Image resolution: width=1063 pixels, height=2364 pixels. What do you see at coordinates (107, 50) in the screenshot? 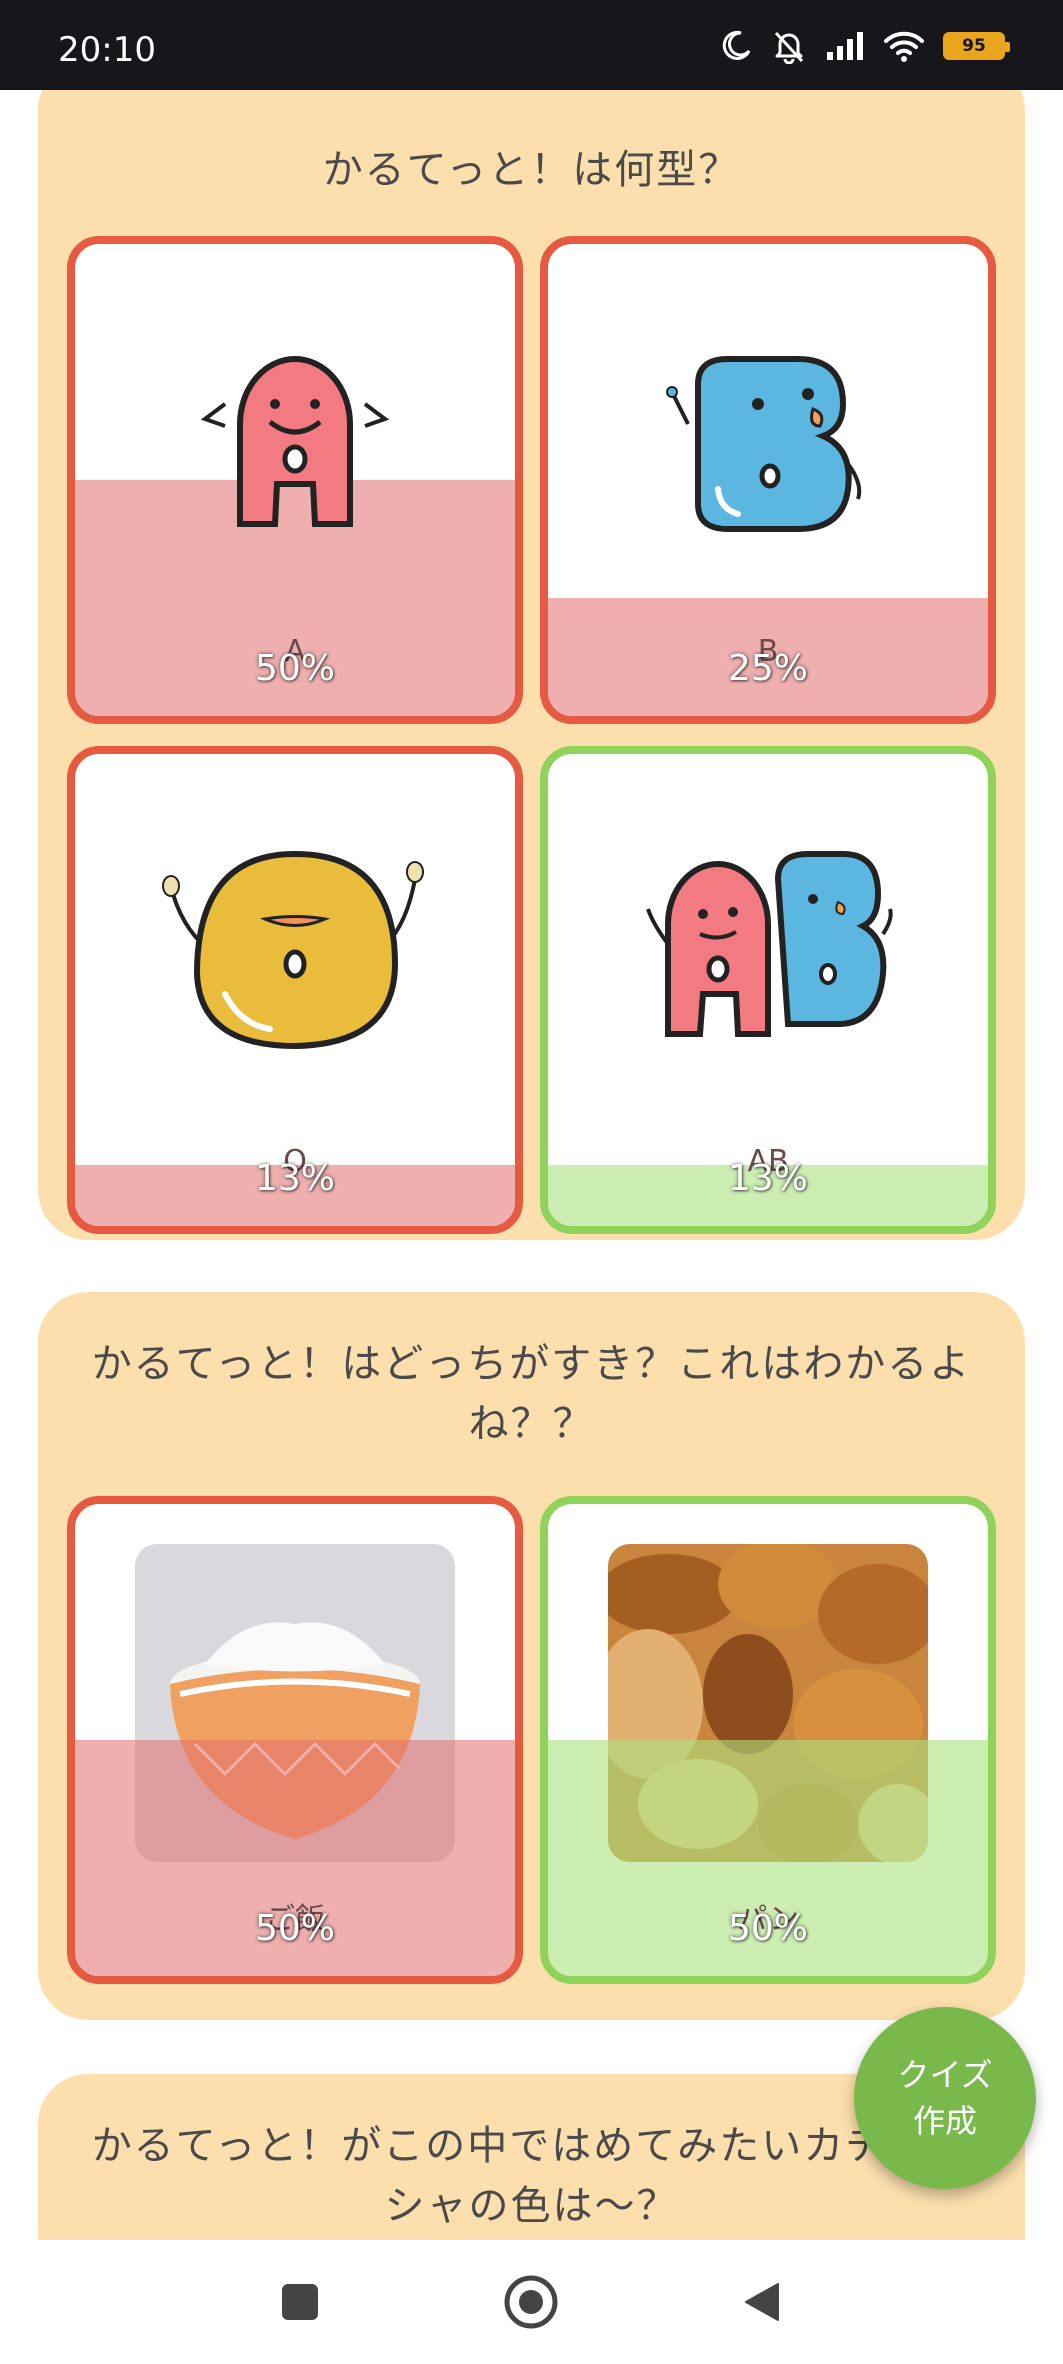
I see `status-time: 20:10` at bounding box center [107, 50].